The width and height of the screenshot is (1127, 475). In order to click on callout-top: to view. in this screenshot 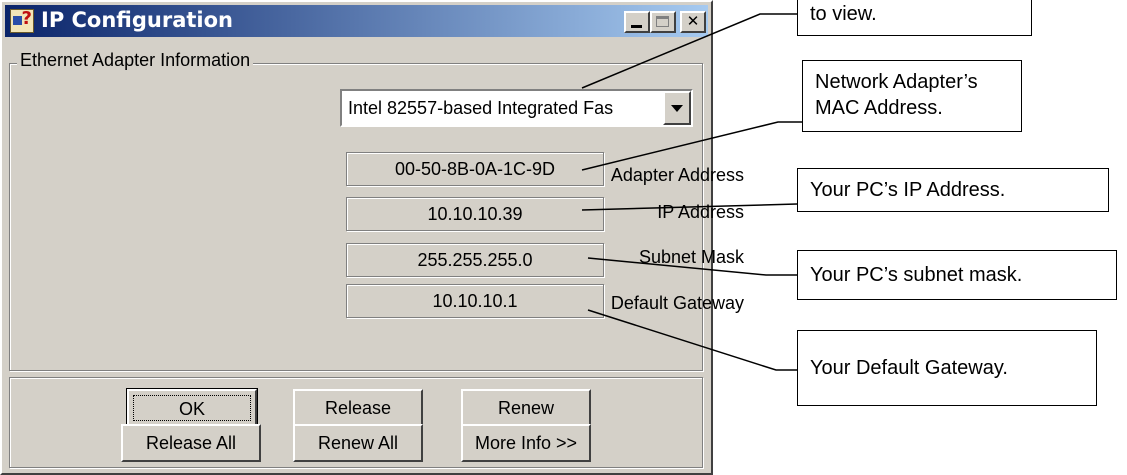, I will do `click(914, 18)`.